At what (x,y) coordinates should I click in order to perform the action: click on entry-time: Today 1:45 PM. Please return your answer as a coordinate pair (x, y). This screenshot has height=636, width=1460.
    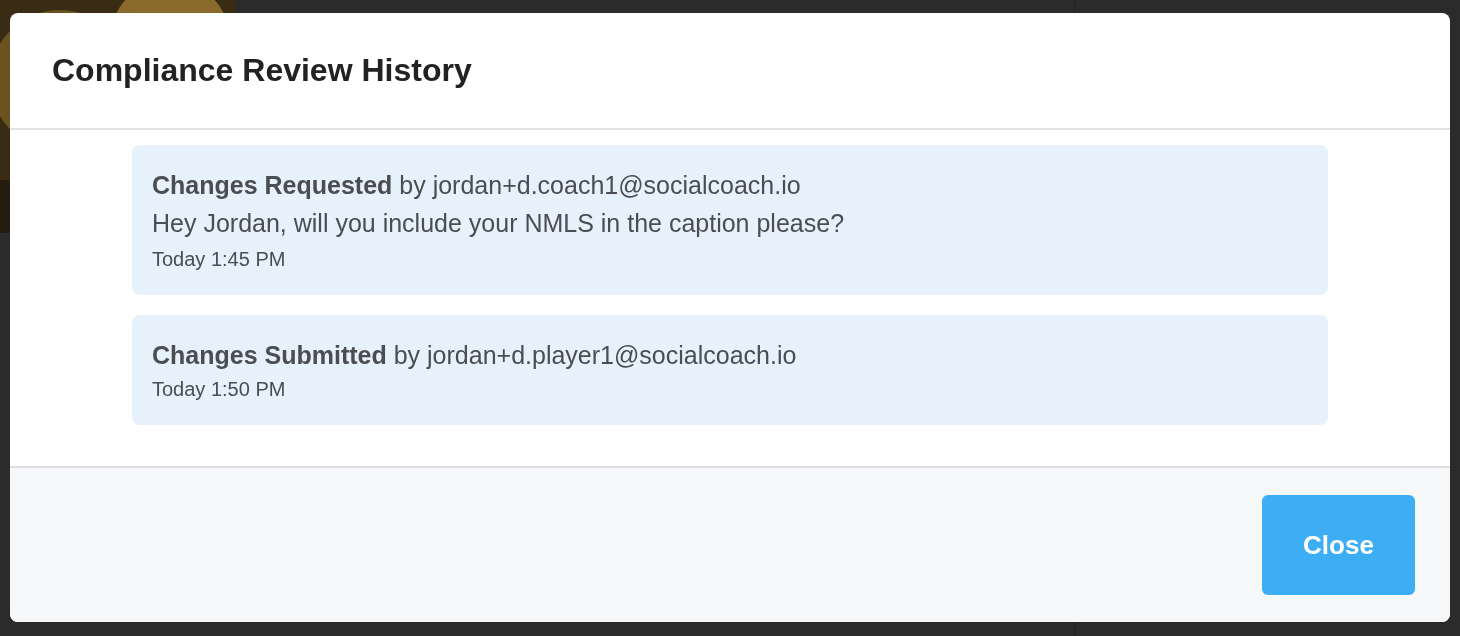
    Looking at the image, I should click on (219, 259).